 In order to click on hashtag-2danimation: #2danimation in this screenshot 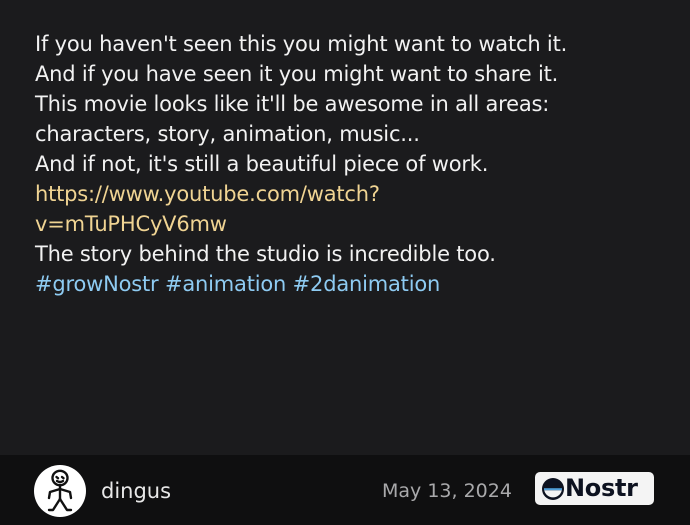, I will do `click(367, 284)`.